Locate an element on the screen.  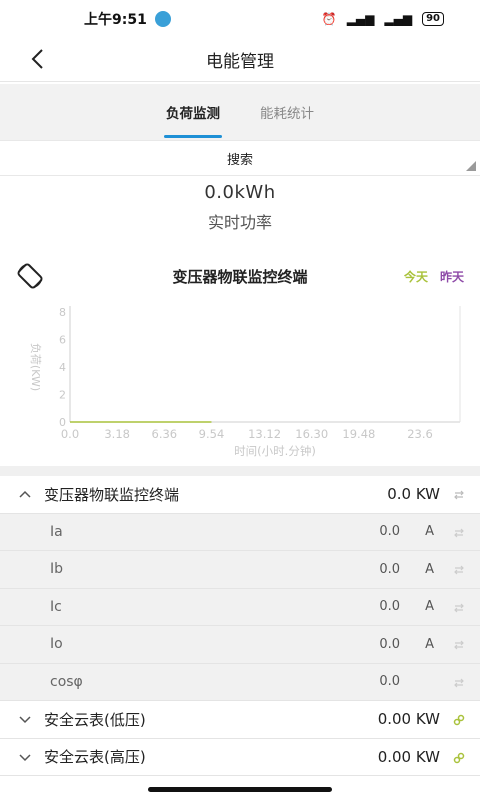
device-value: 0.0 KW is located at coordinates (413, 494).